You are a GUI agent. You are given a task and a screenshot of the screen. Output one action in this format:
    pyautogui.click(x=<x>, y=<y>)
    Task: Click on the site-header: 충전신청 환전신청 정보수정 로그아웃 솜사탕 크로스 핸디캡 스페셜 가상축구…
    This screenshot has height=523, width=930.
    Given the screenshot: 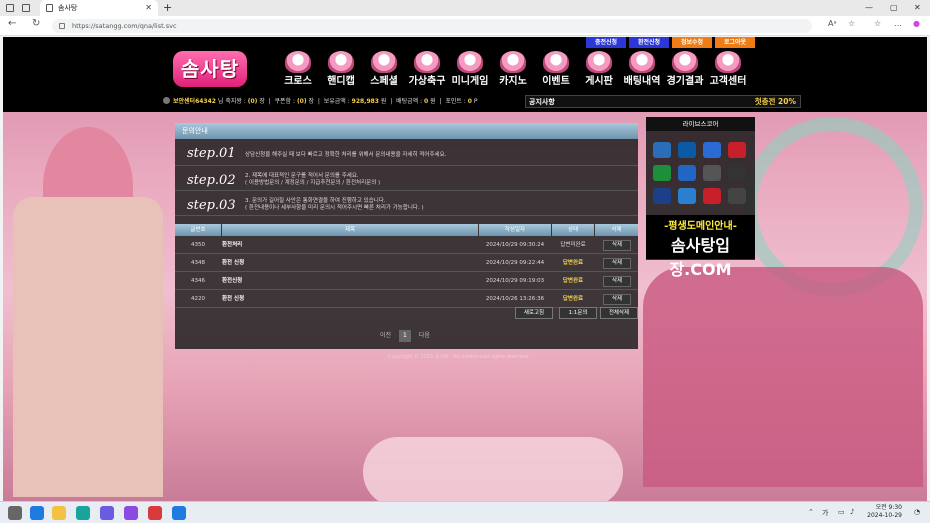 What is the action you would take?
    pyautogui.click(x=465, y=74)
    